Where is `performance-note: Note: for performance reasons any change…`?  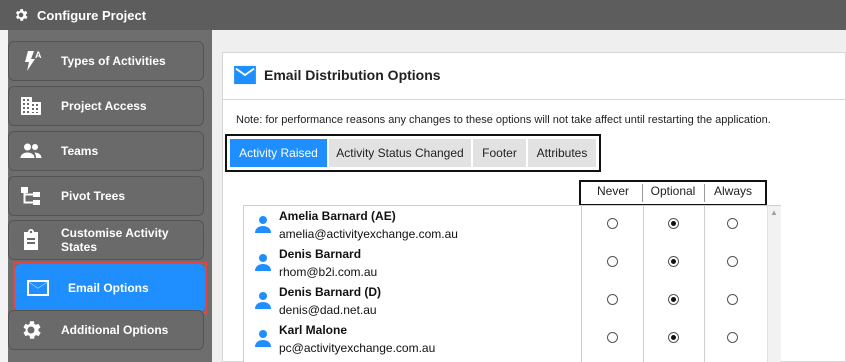
performance-note: Note: for performance reasons any change… is located at coordinates (503, 120).